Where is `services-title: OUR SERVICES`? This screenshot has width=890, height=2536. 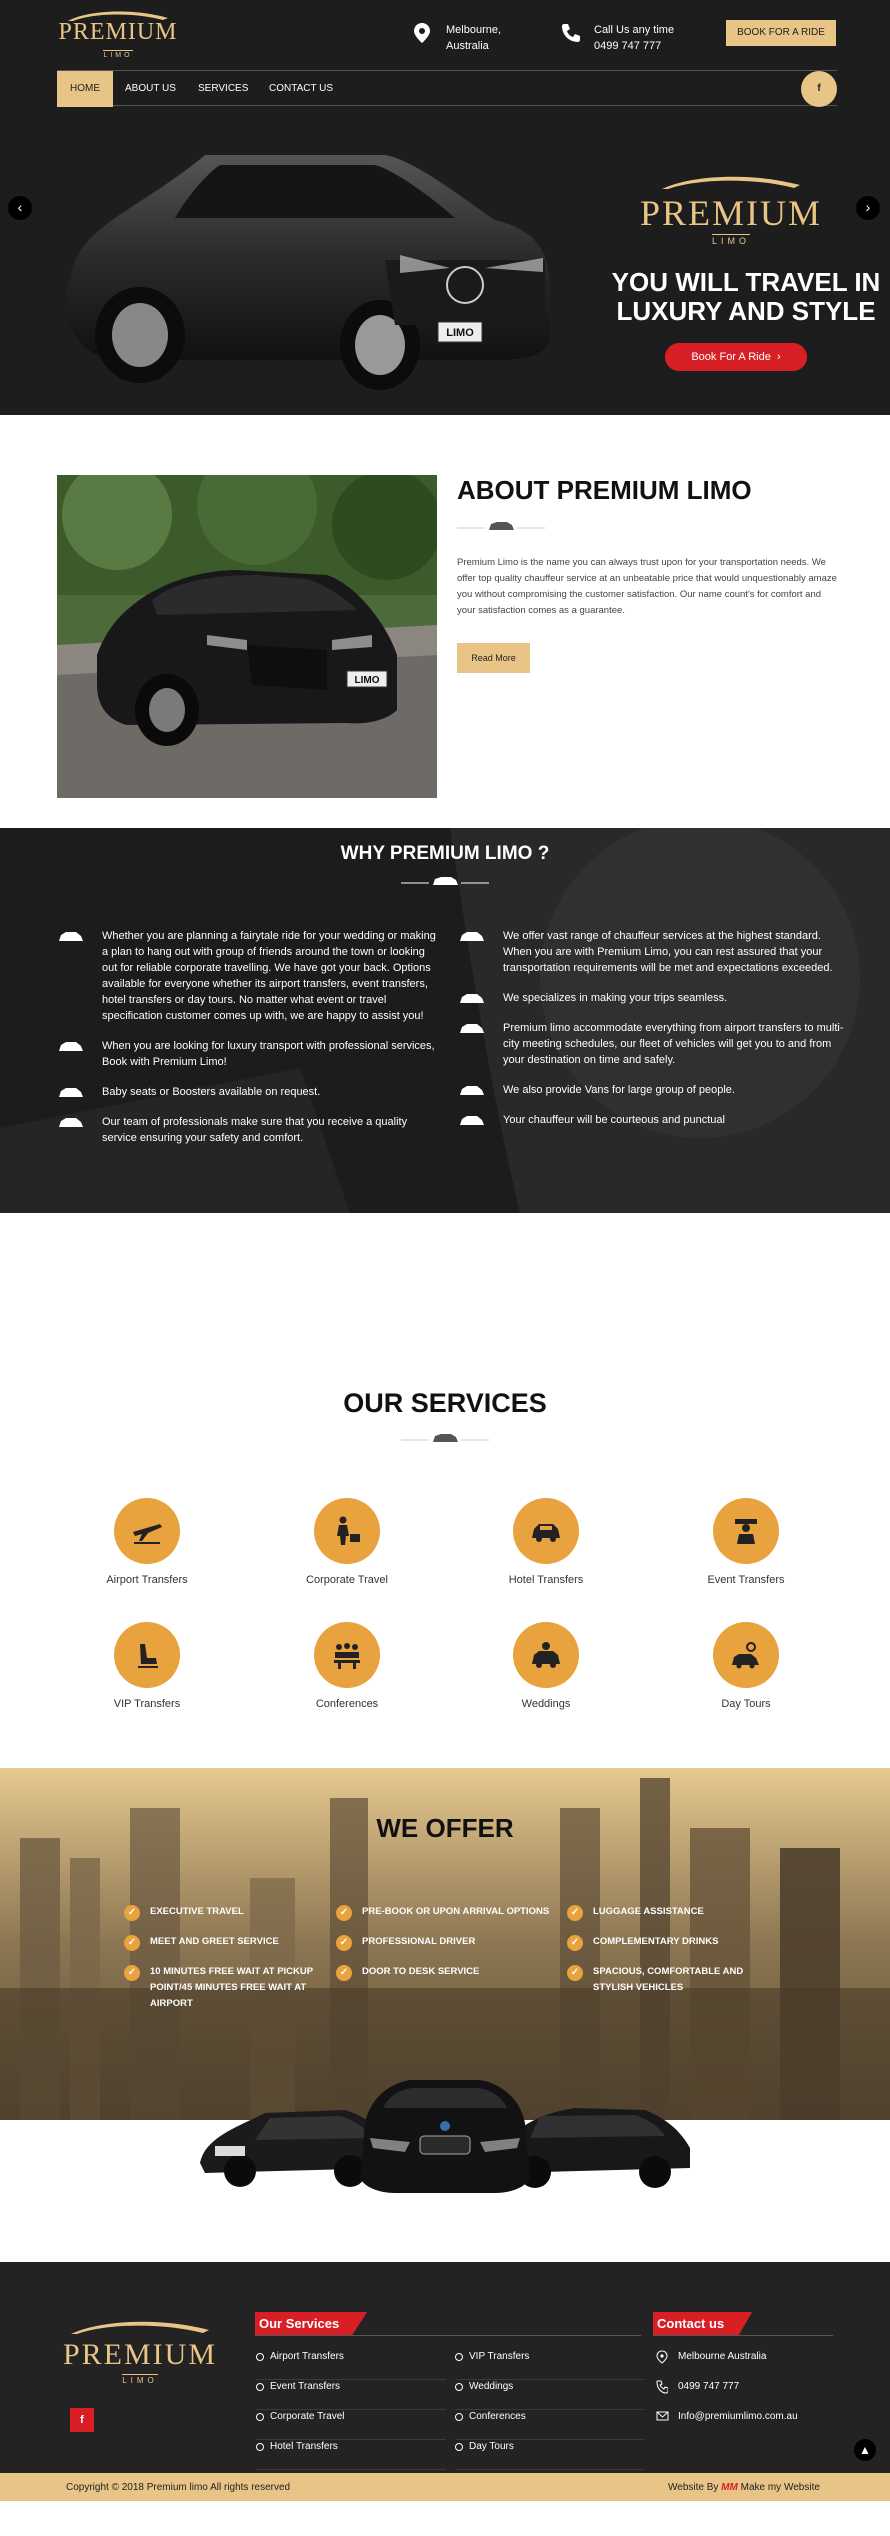 services-title: OUR SERVICES is located at coordinates (445, 1403).